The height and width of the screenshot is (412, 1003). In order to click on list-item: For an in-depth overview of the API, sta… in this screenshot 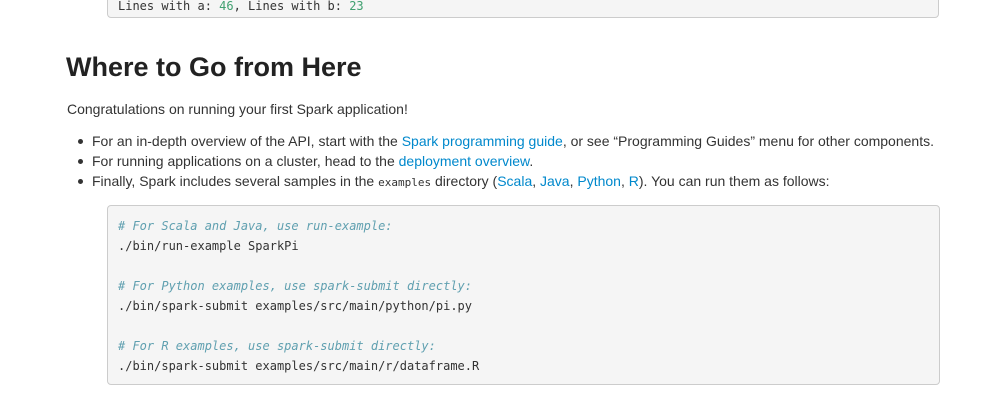, I will do `click(535, 141)`.